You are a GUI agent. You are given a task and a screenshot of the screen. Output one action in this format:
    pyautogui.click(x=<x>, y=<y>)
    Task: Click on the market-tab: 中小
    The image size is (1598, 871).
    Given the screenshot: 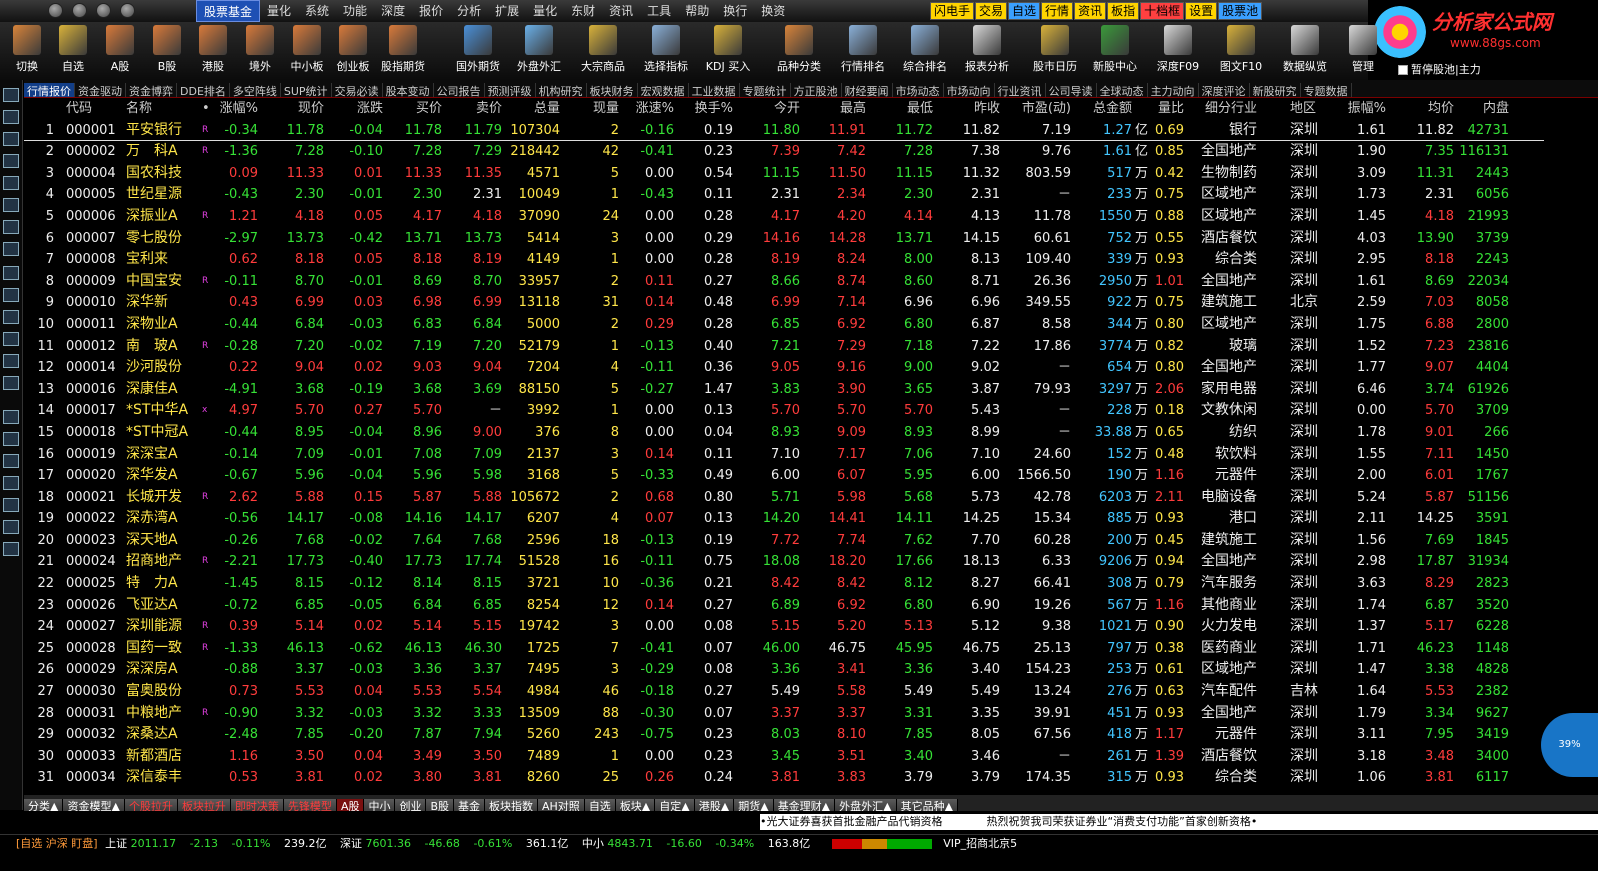 What is the action you would take?
    pyautogui.click(x=380, y=805)
    